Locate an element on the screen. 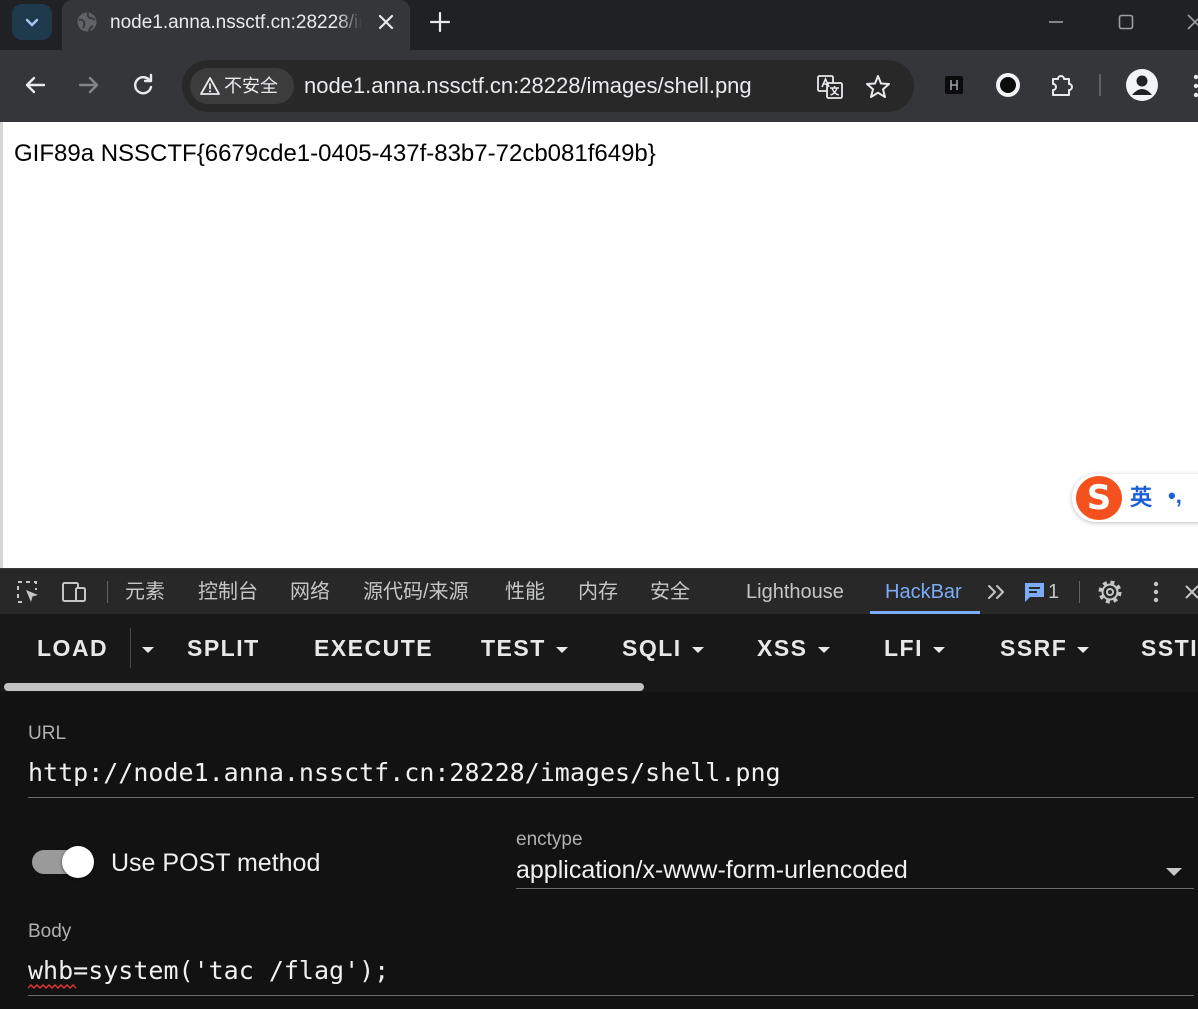 Image resolution: width=1198 pixels, height=1009 pixels. person-icon is located at coordinates (1142, 85).